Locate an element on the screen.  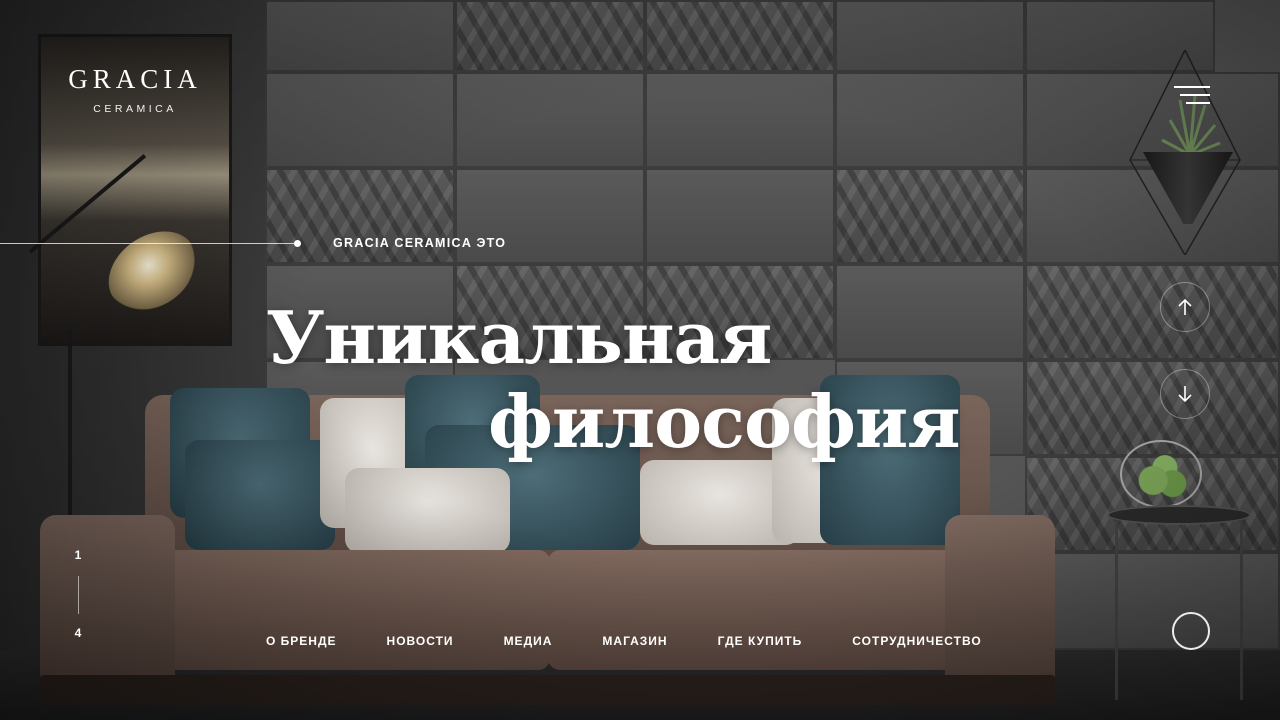
brand-logo: GRACIA CERAMICA is located at coordinates (135, 89).